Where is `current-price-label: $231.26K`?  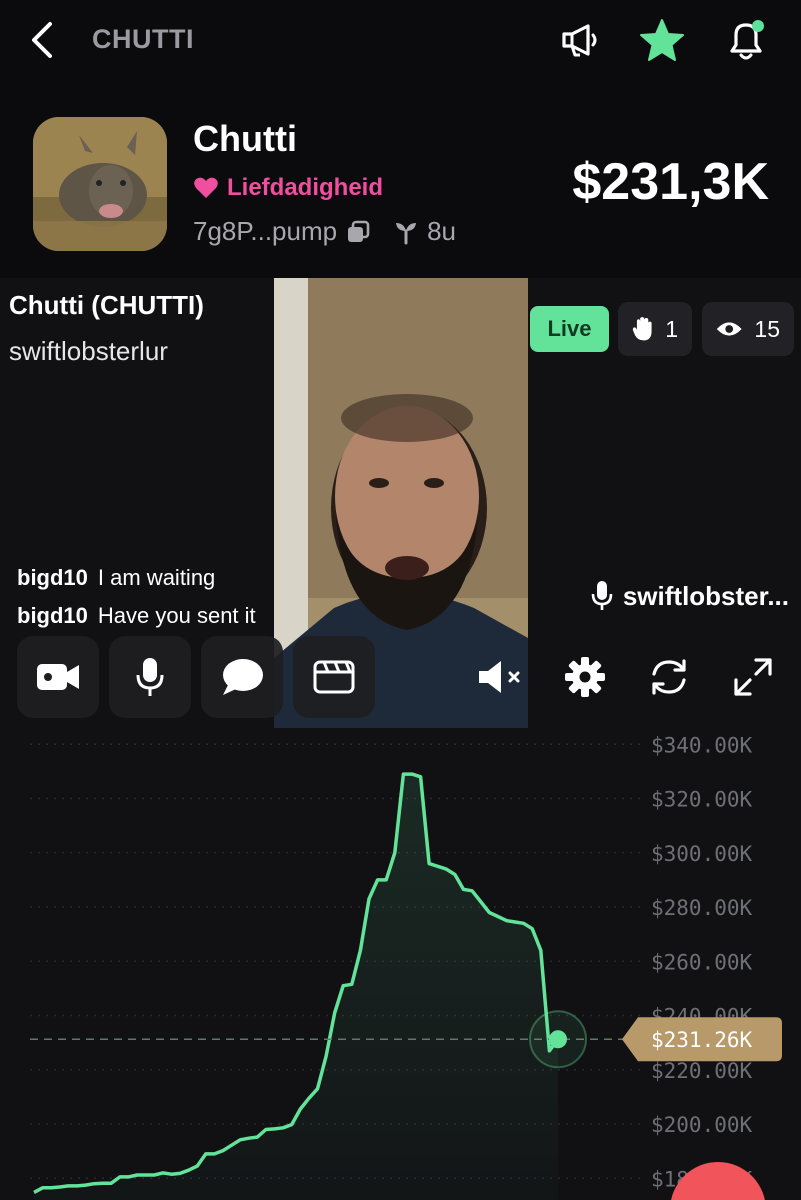
current-price-label: $231.26K is located at coordinates (702, 1040).